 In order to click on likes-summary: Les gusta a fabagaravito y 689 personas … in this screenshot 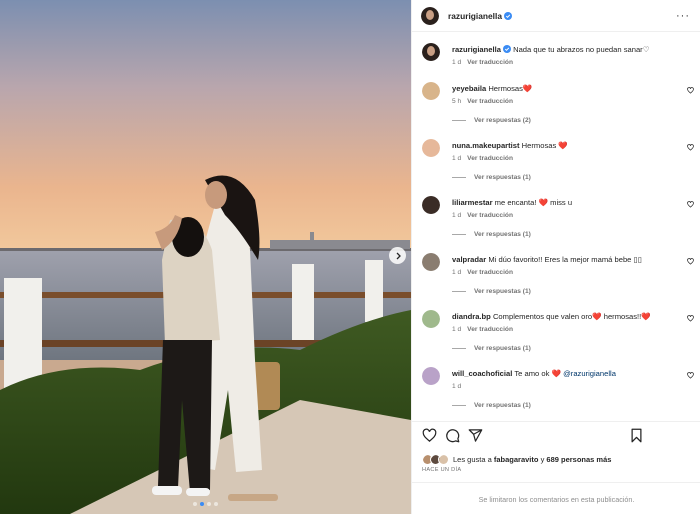, I will do `click(516, 459)`.